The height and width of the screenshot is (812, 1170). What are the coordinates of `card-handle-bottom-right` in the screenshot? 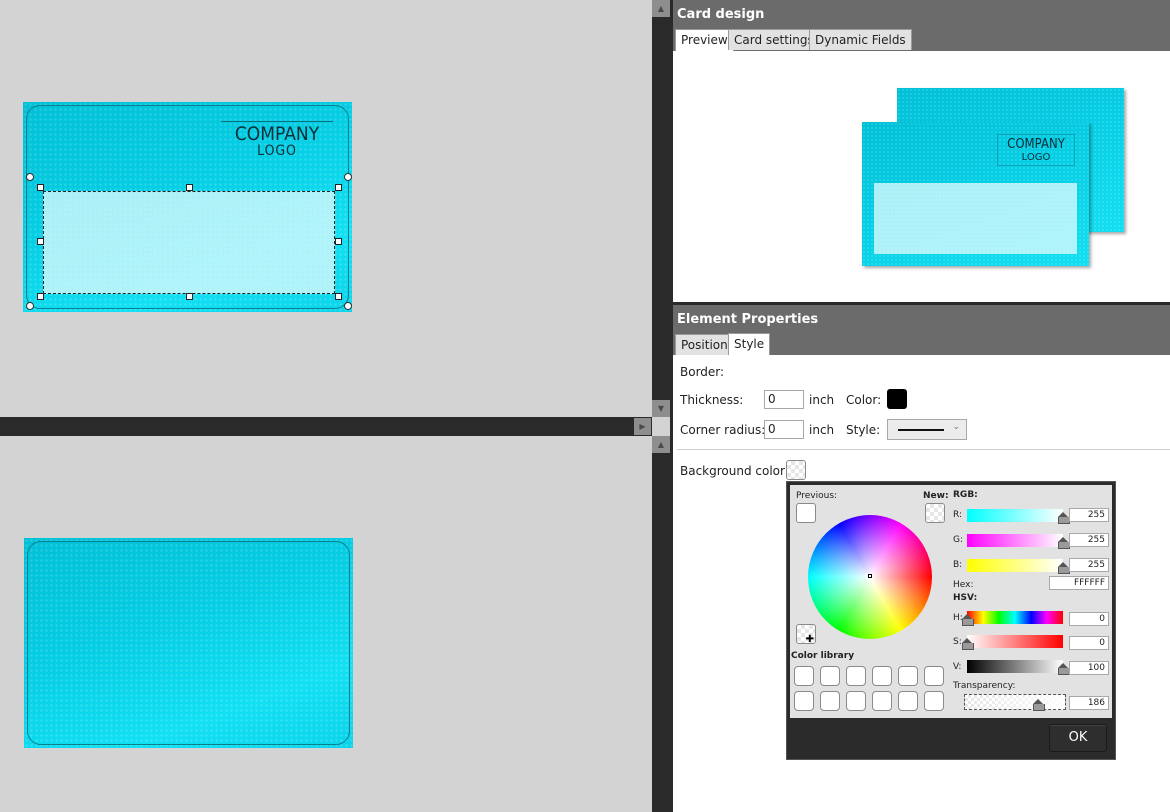 It's located at (348, 306).